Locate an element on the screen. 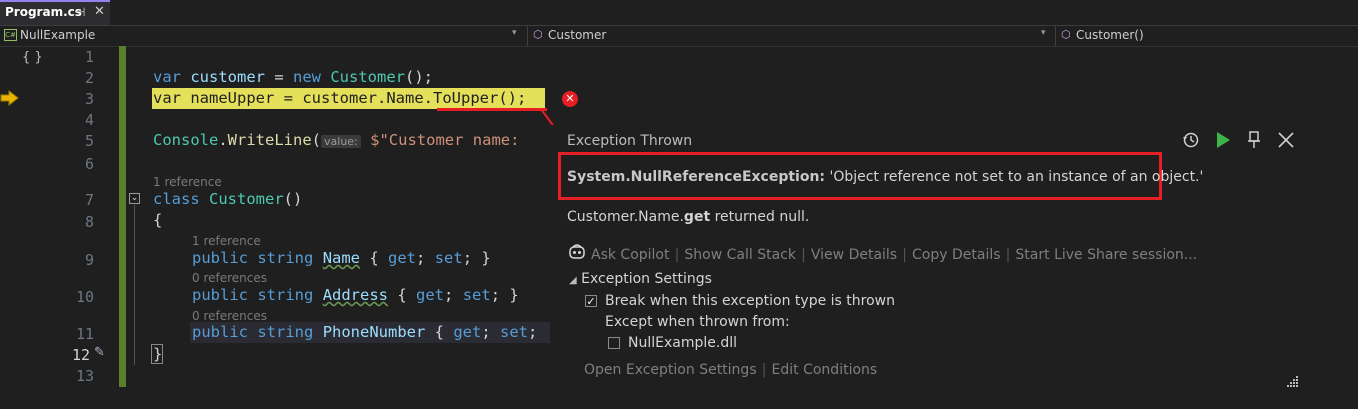 The width and height of the screenshot is (1358, 409). pin-icon: ⊣ is located at coordinates (80, 12).